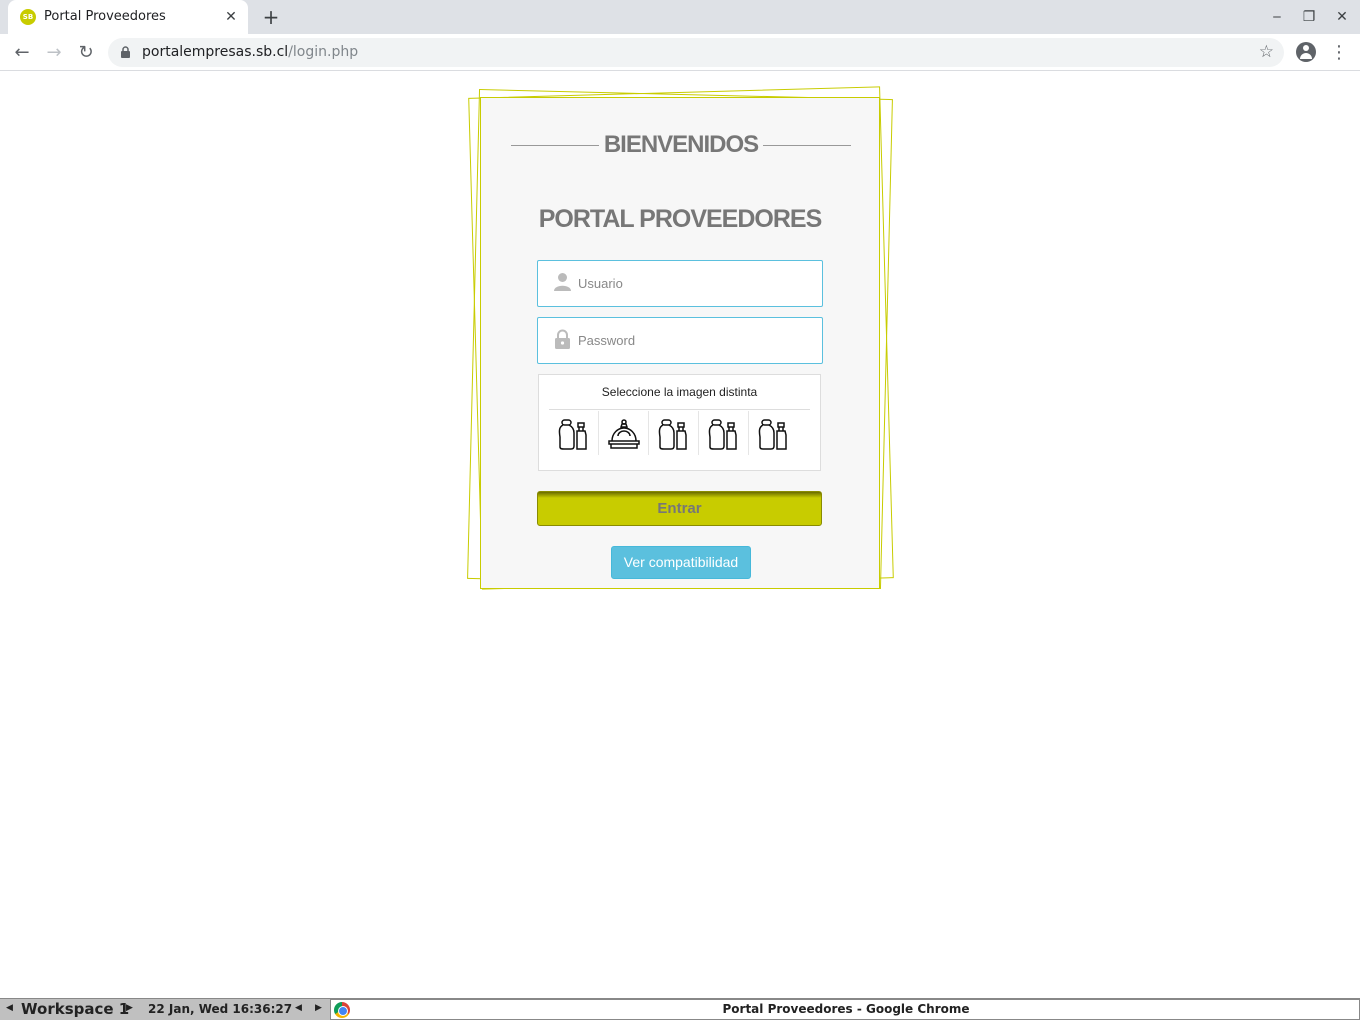 The image size is (1360, 1020). Describe the element at coordinates (323, 52) in the screenshot. I see `url-path: /login.php` at that location.